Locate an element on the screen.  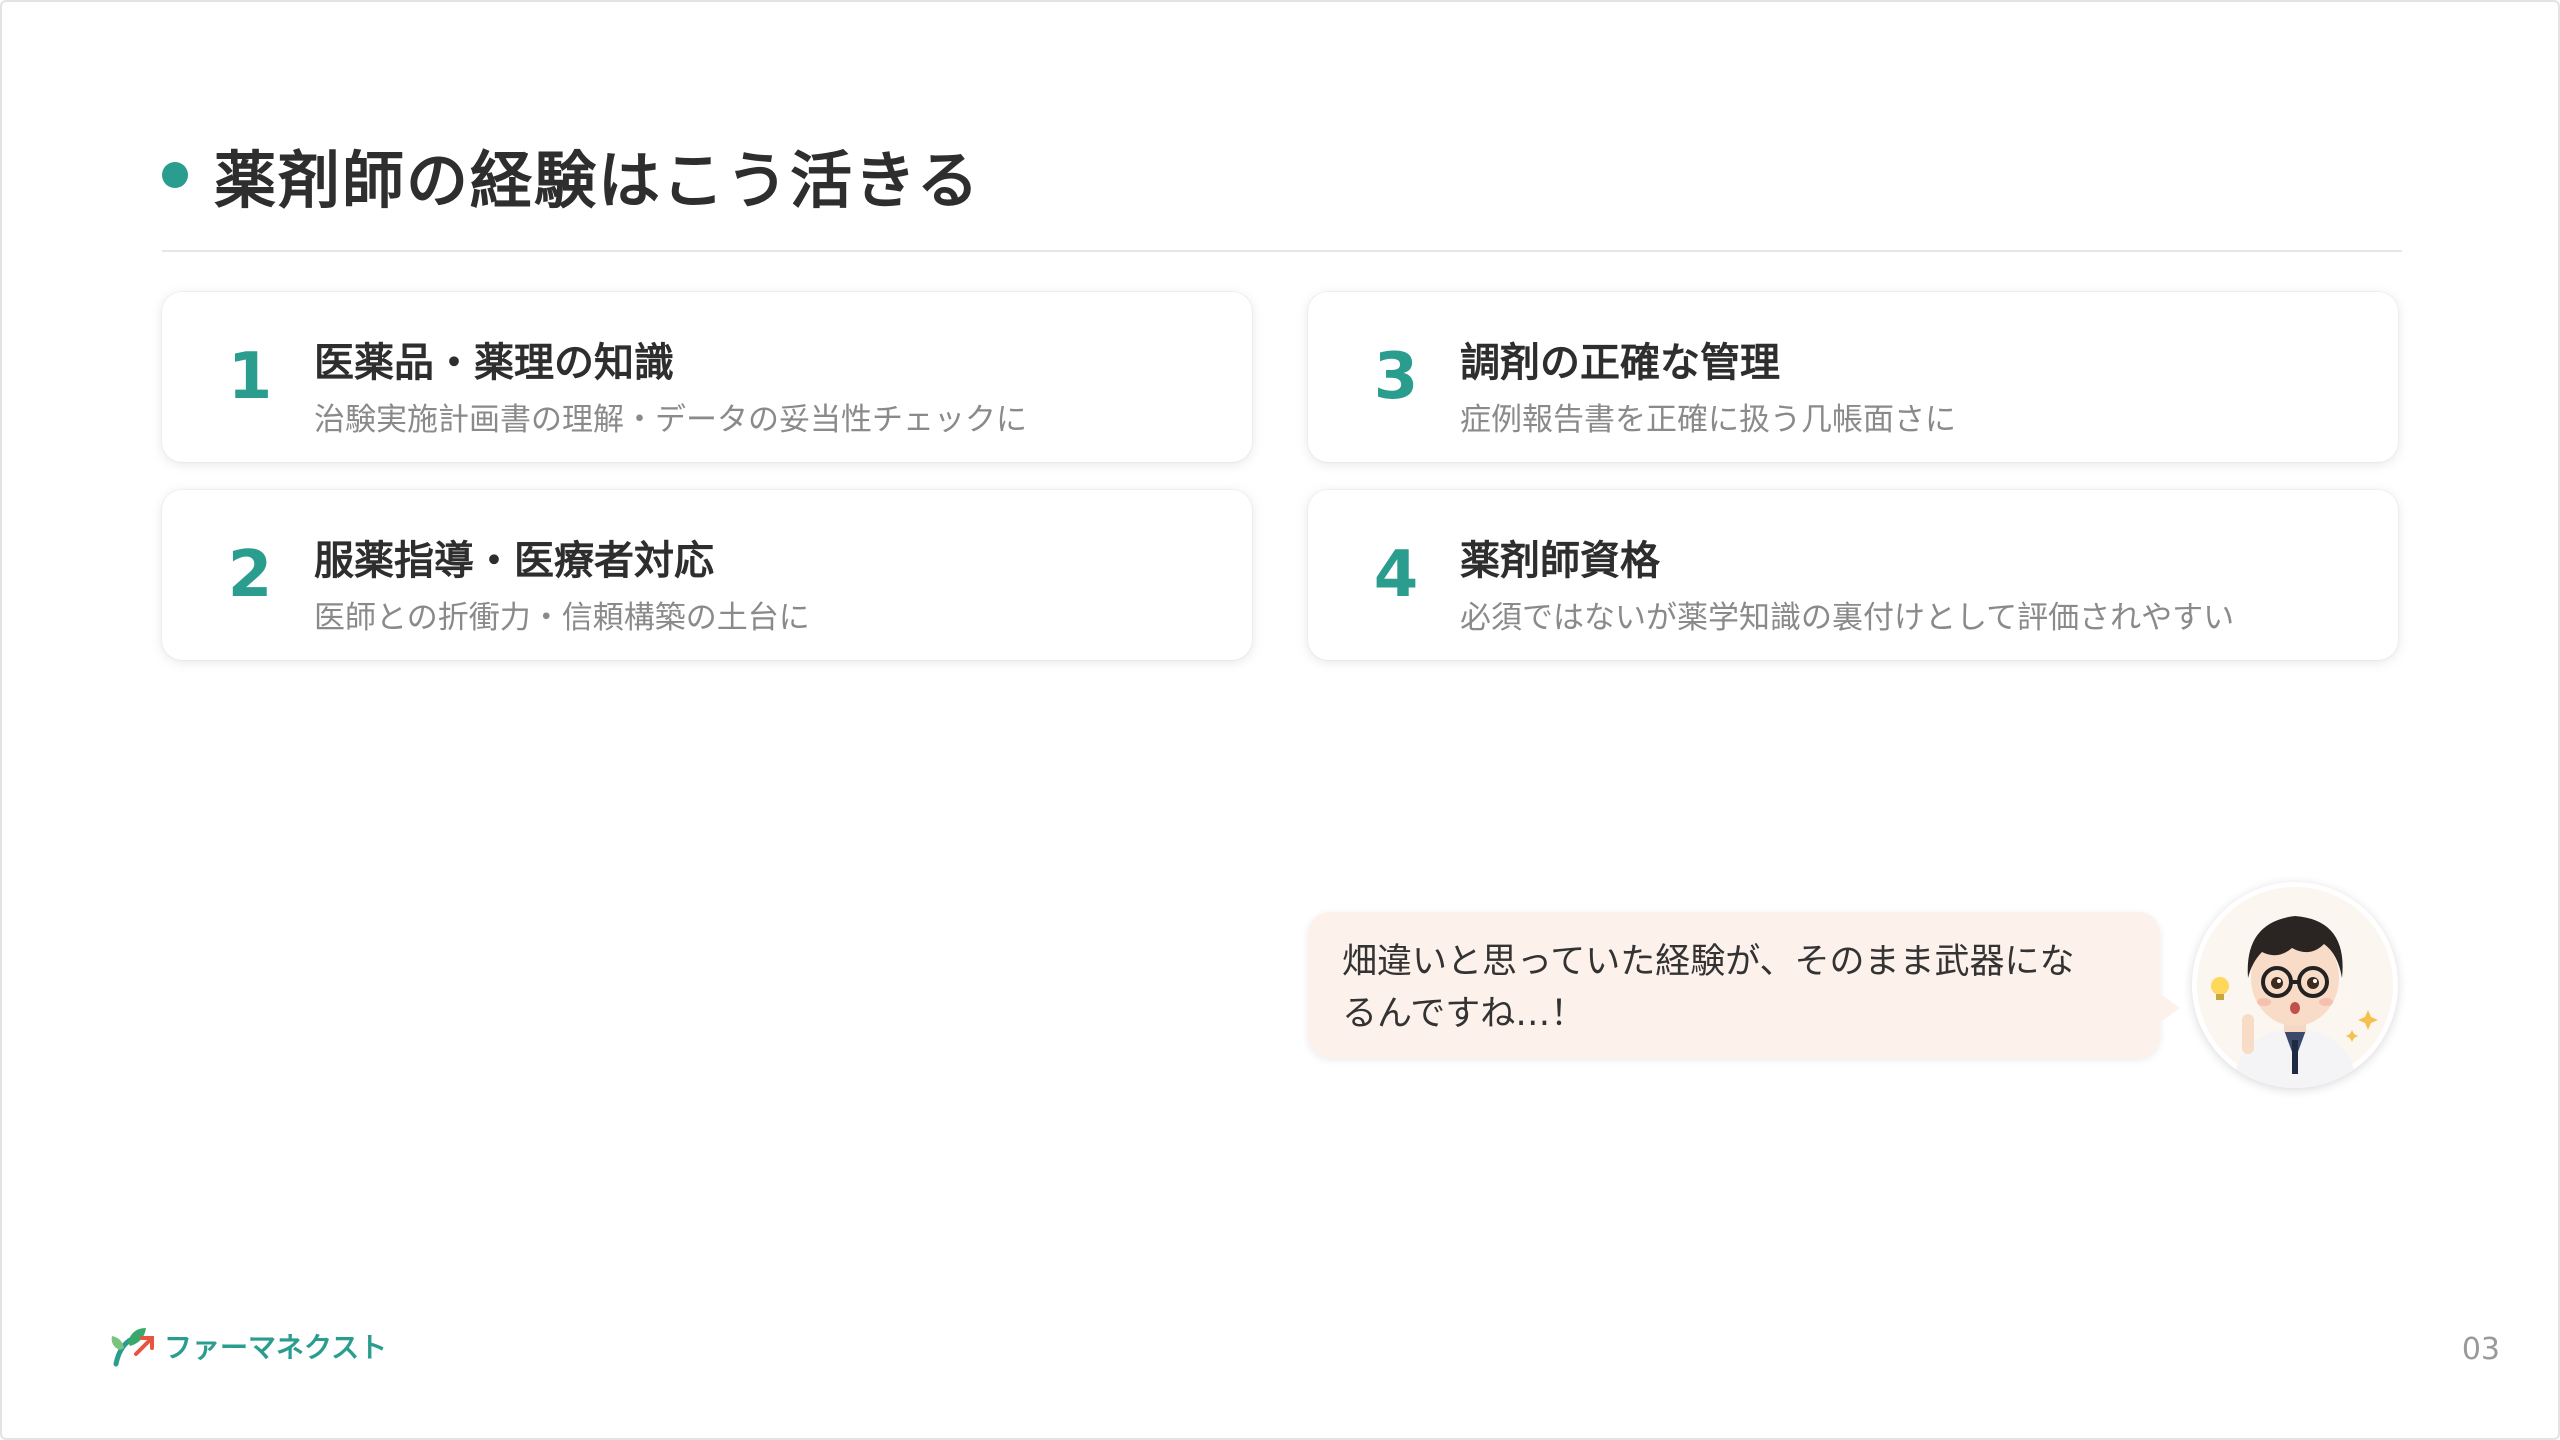
experience-card-1: 1 医薬品・薬理の知識 治験実施計画書の理解・データの妥当性チェックに is located at coordinates (707, 377).